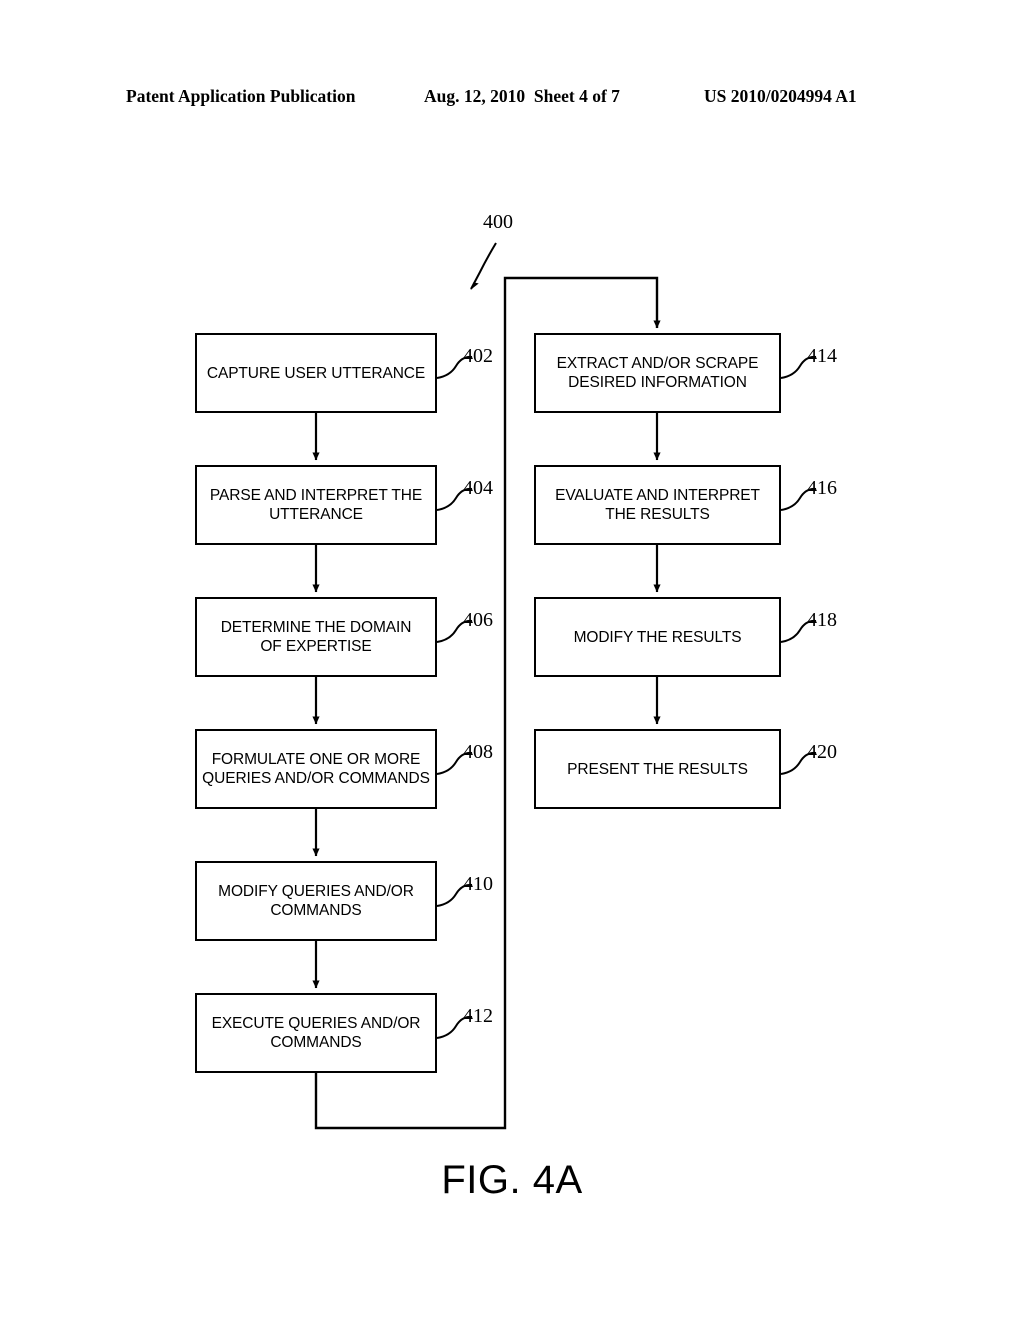  What do you see at coordinates (478, 752) in the screenshot?
I see `ref-numeral-408: 408` at bounding box center [478, 752].